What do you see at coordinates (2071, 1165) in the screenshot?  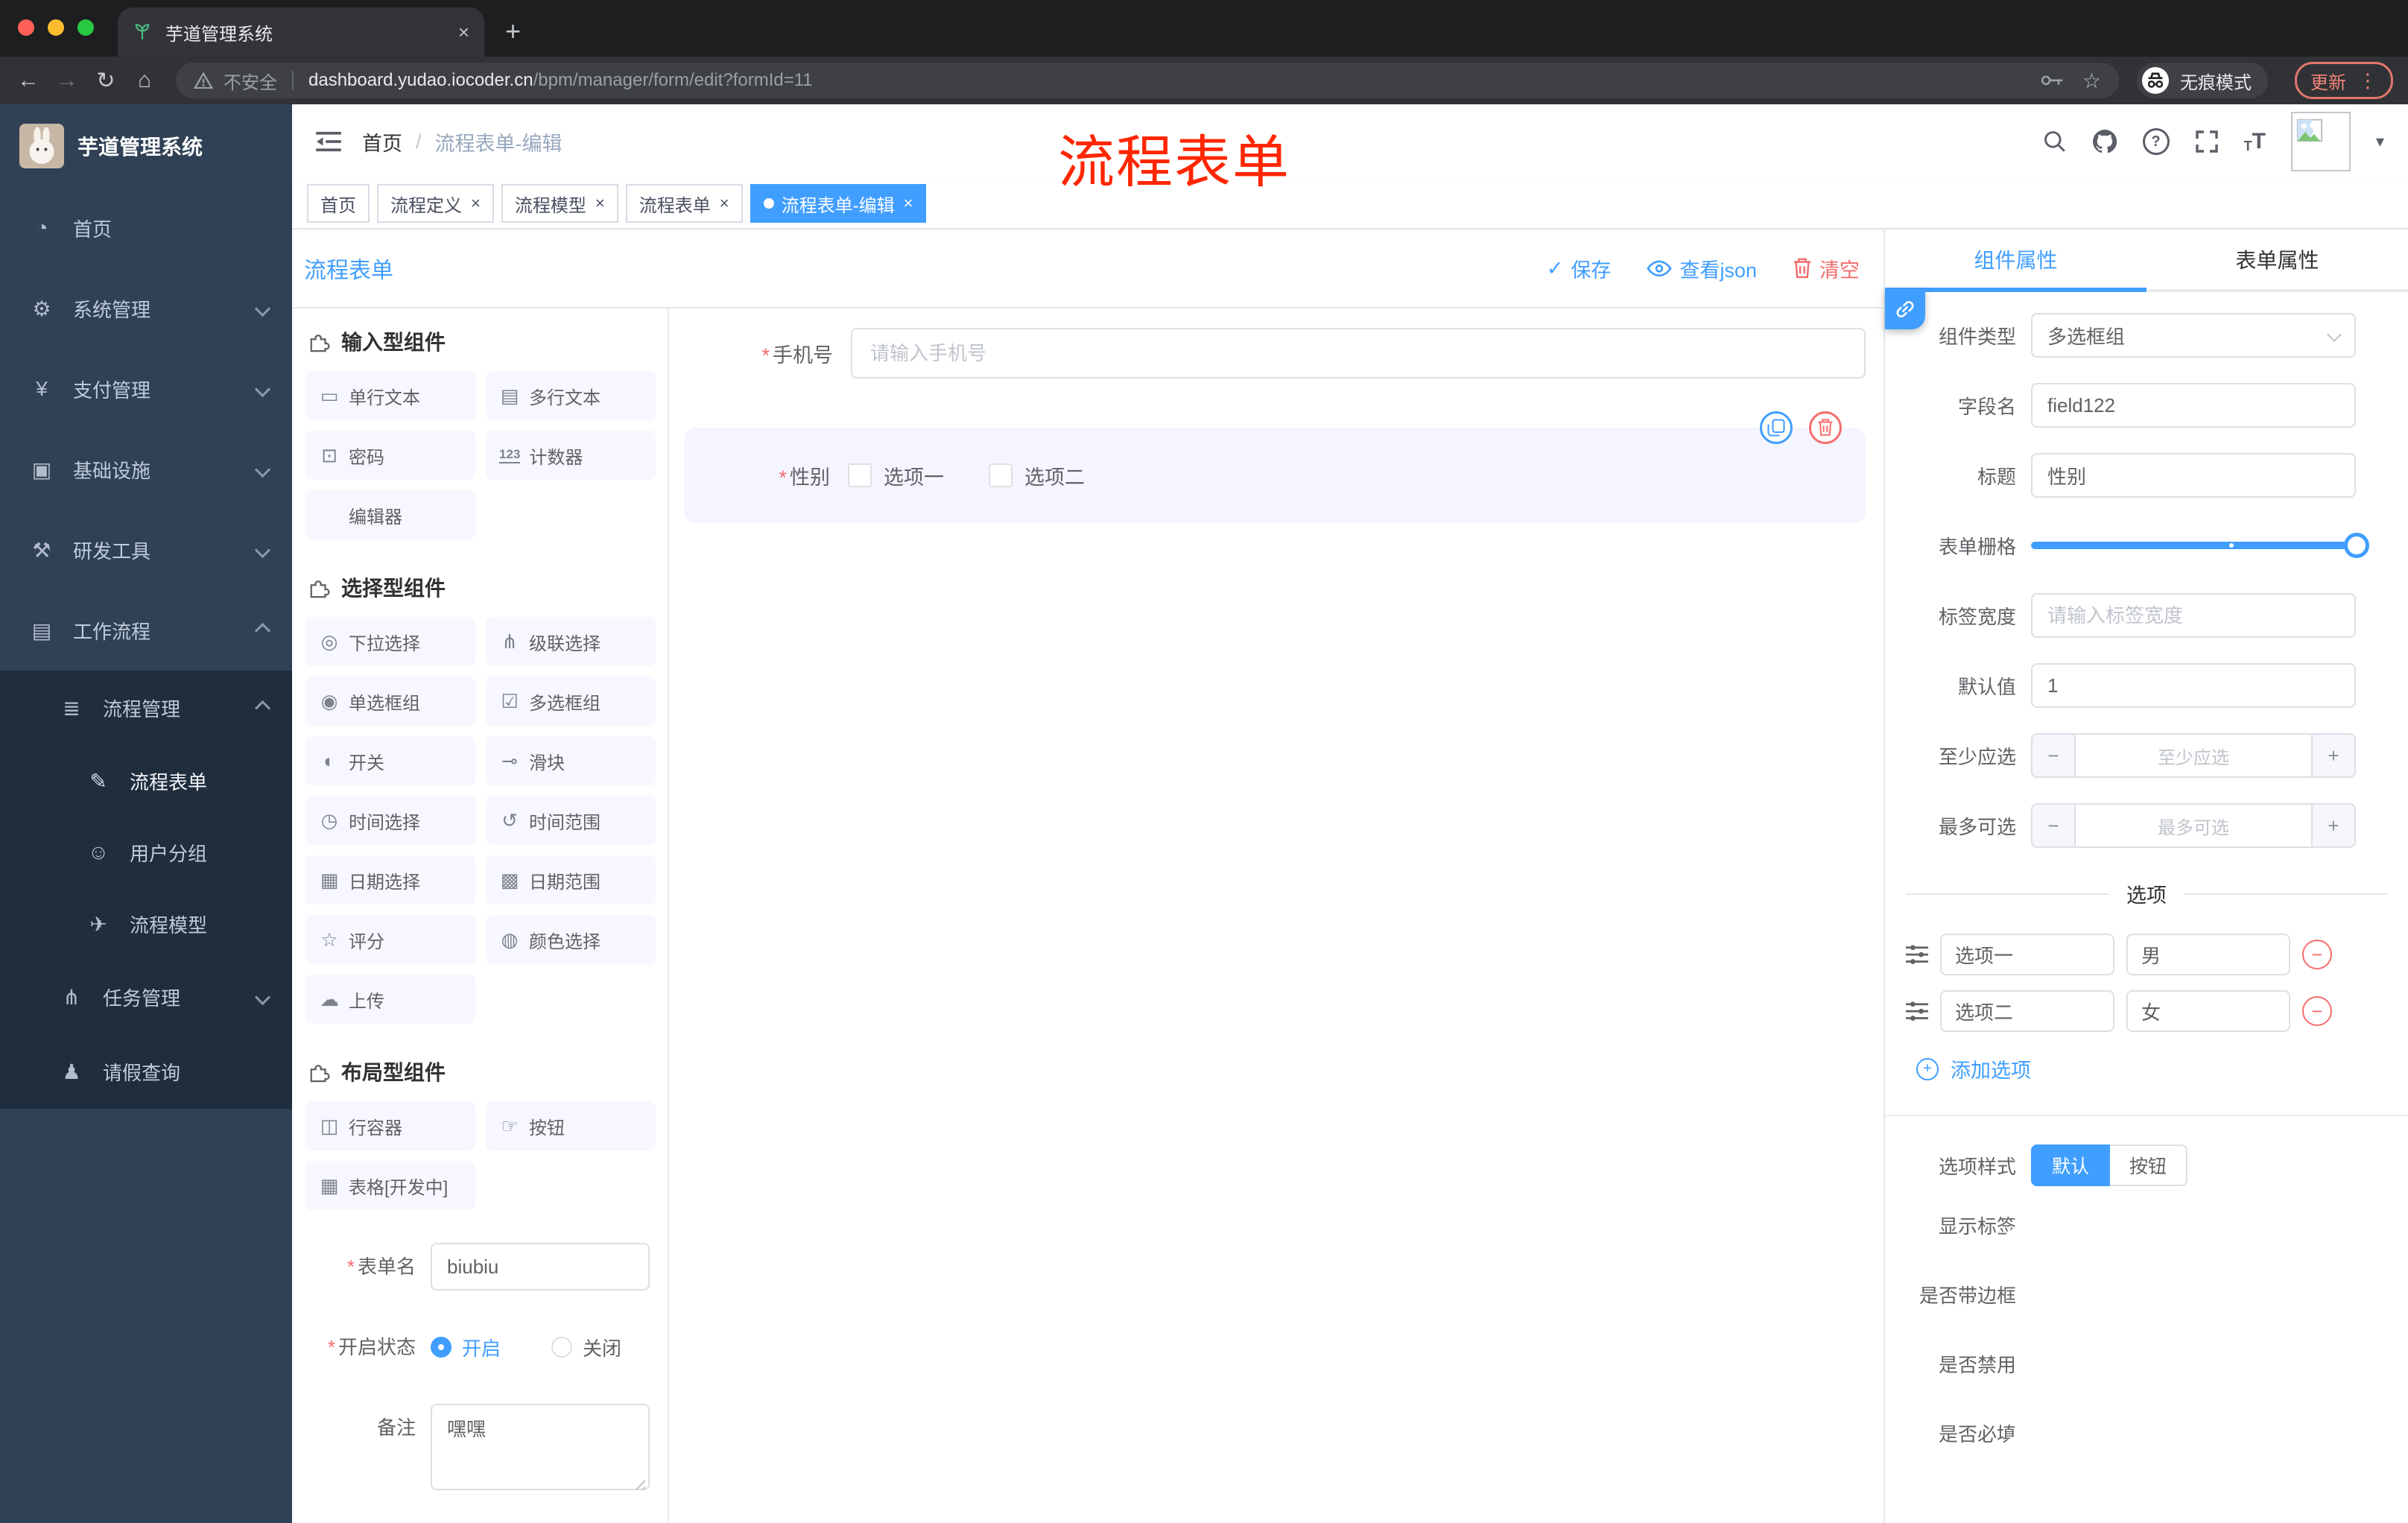 I see `style-default-button: 默认` at bounding box center [2071, 1165].